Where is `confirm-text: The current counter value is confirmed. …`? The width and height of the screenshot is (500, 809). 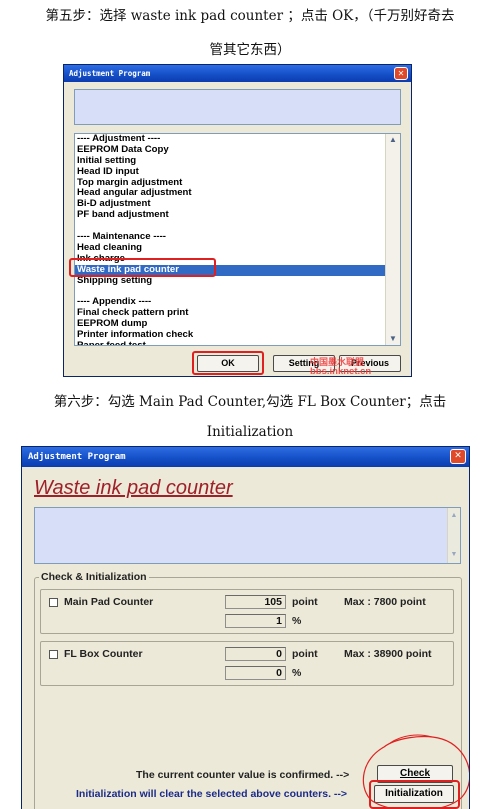 confirm-text: The current counter value is confirmed. … is located at coordinates (243, 775).